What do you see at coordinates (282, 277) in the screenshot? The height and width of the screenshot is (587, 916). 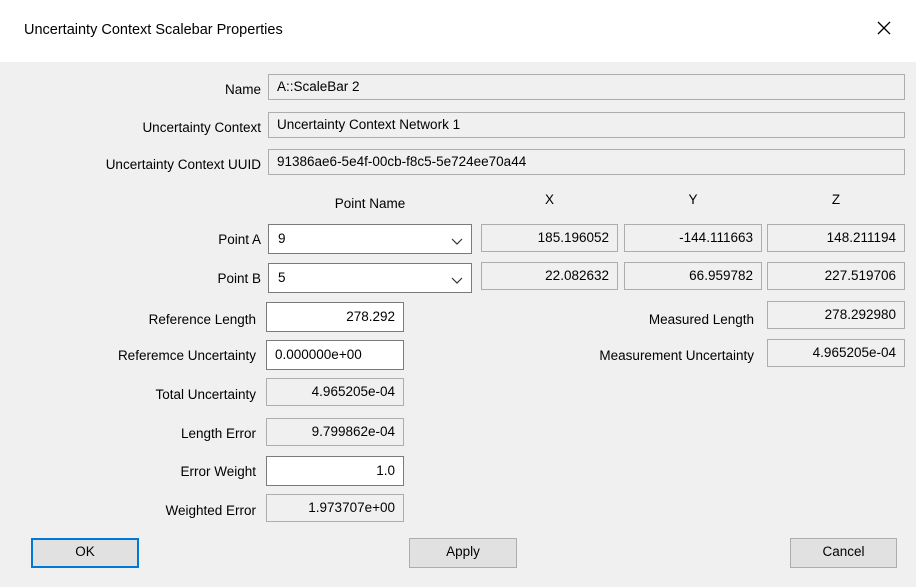 I see `point-b-select-value: 5` at bounding box center [282, 277].